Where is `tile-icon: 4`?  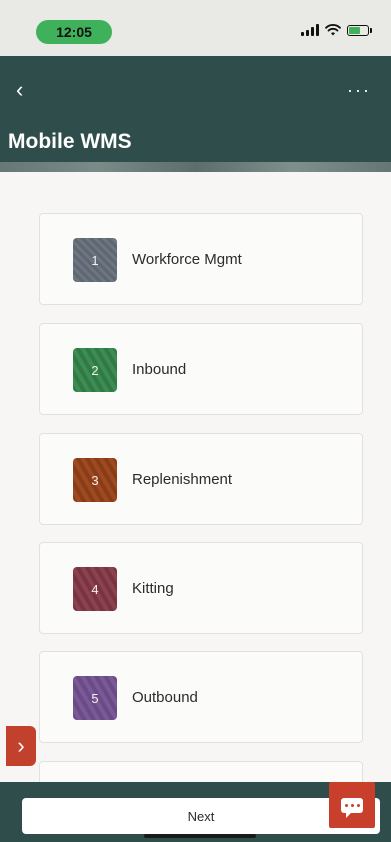 tile-icon: 4 is located at coordinates (95, 589).